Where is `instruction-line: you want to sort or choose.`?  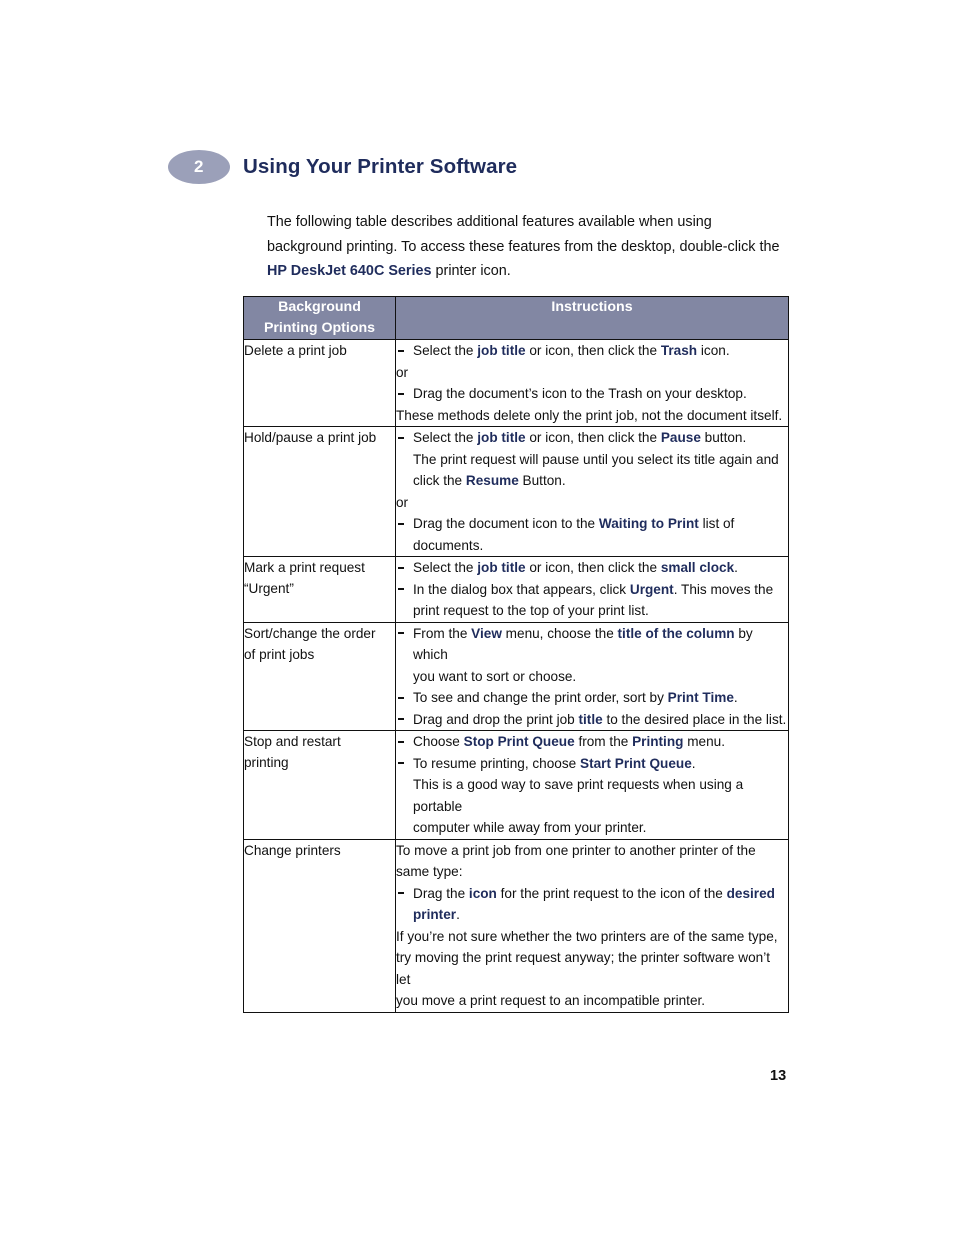 instruction-line: you want to sort or choose. is located at coordinates (592, 677).